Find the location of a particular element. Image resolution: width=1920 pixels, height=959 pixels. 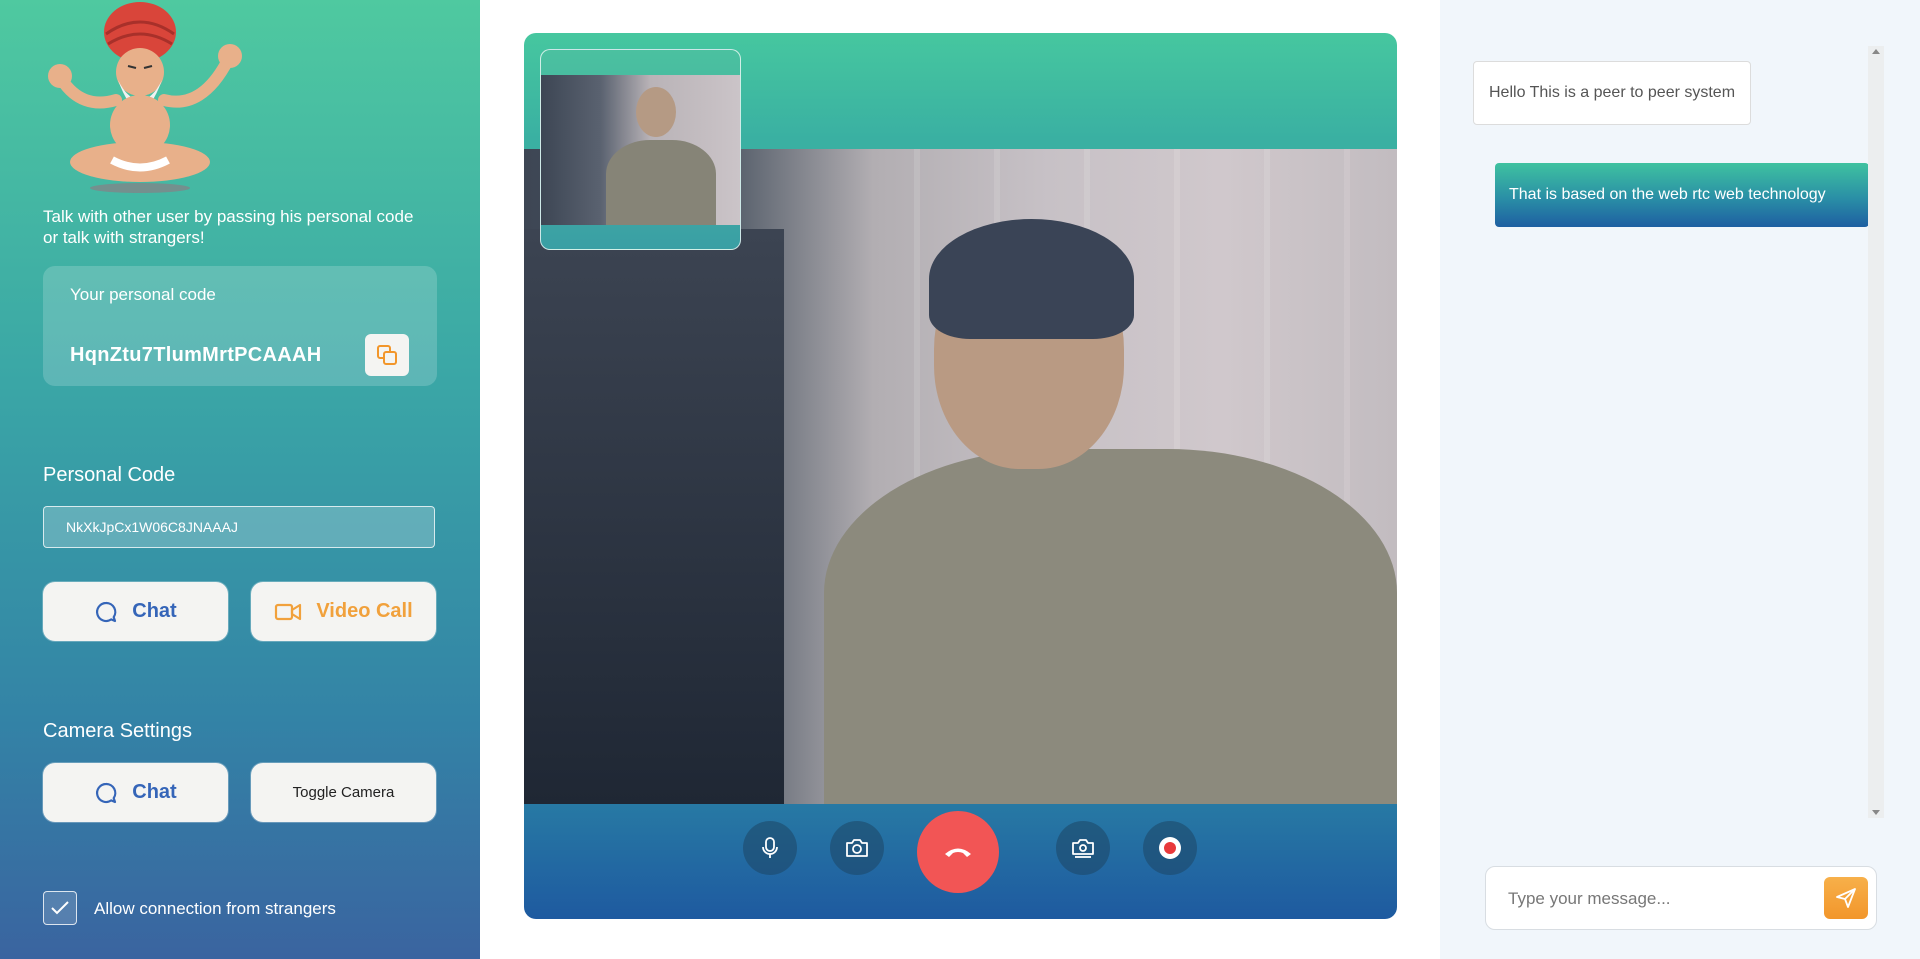

send-icon is located at coordinates (1846, 898).